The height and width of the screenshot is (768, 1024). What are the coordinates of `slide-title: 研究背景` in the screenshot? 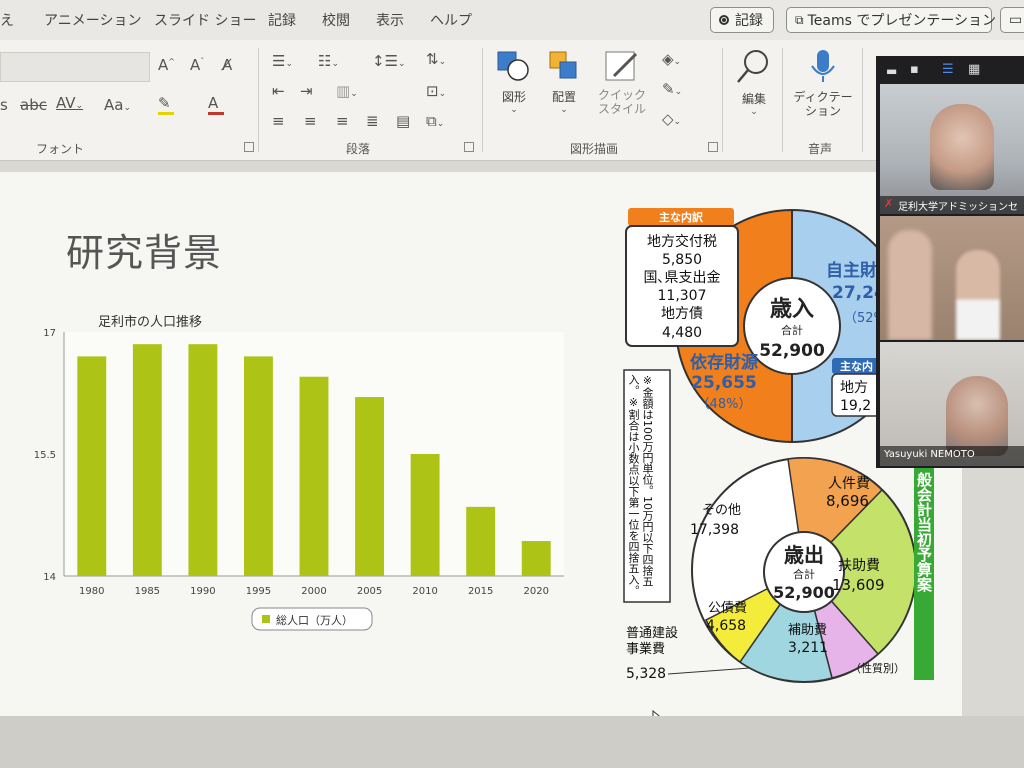 It's located at (144, 249).